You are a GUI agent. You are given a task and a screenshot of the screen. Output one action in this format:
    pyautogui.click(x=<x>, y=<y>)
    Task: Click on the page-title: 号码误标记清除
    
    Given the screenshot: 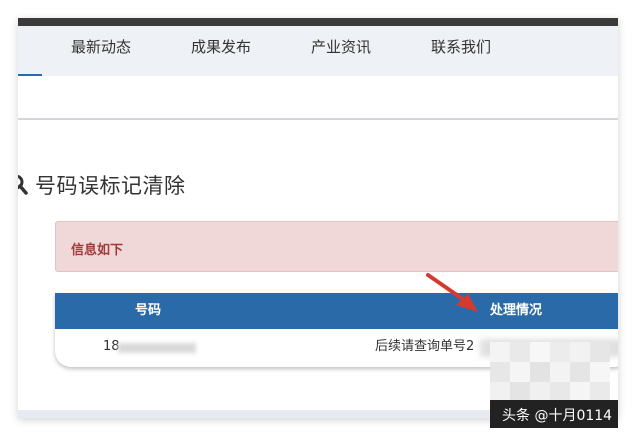 What is the action you would take?
    pyautogui.click(x=110, y=186)
    